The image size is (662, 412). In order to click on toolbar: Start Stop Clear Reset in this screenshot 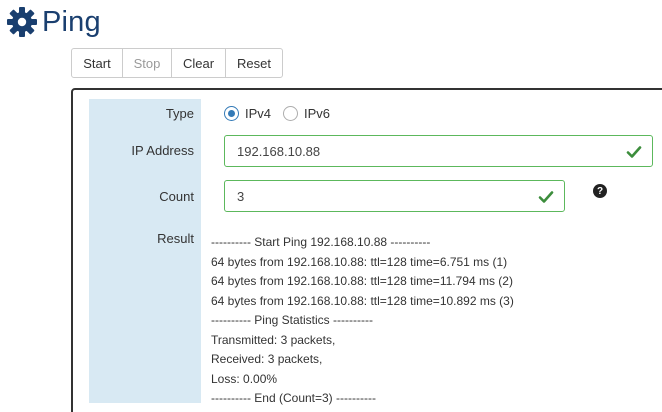, I will do `click(177, 63)`.